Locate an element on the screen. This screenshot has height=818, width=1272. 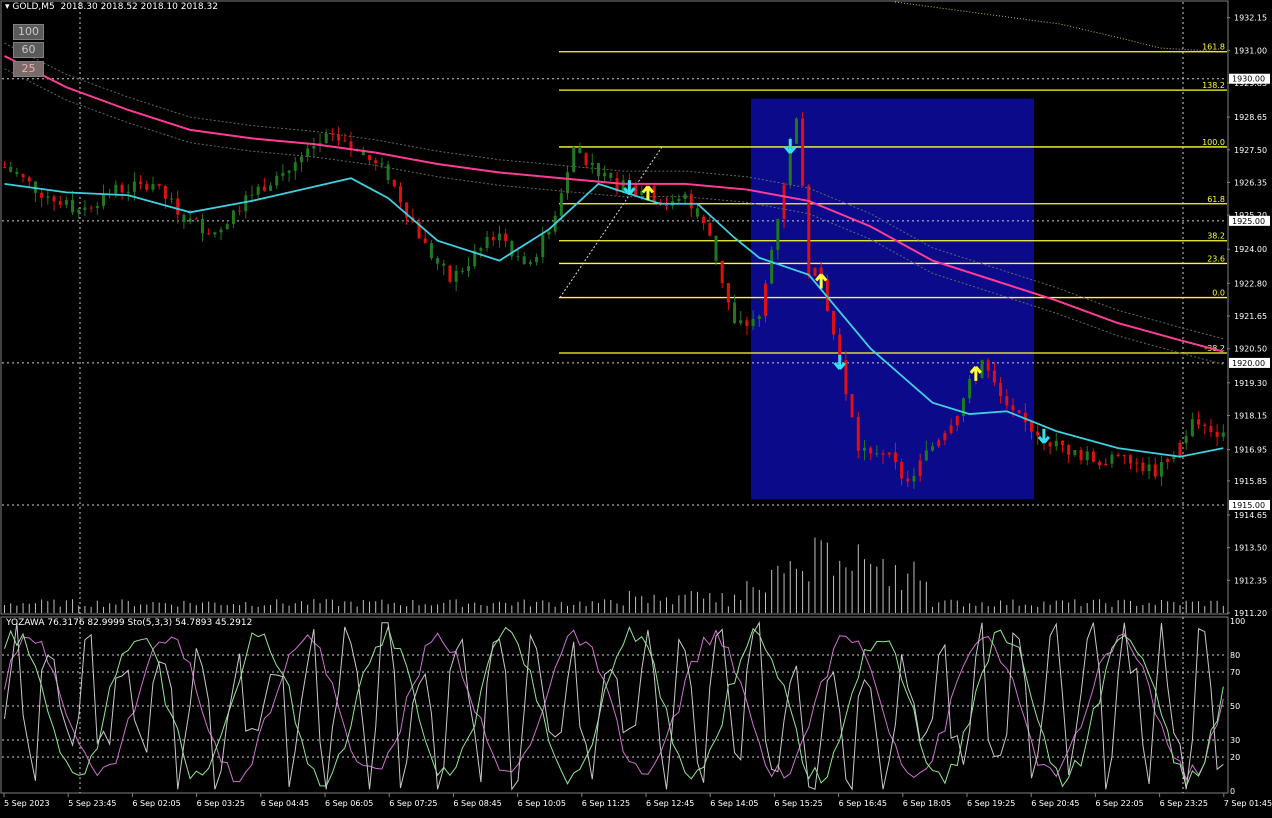
fib-level-label: 161.8 is located at coordinates (1213, 47).